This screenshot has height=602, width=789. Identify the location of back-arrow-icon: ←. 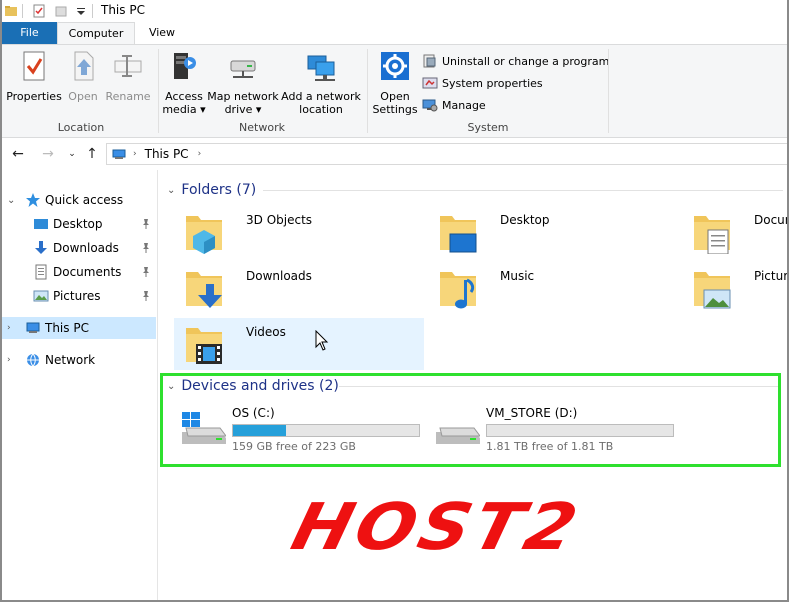
(18, 154).